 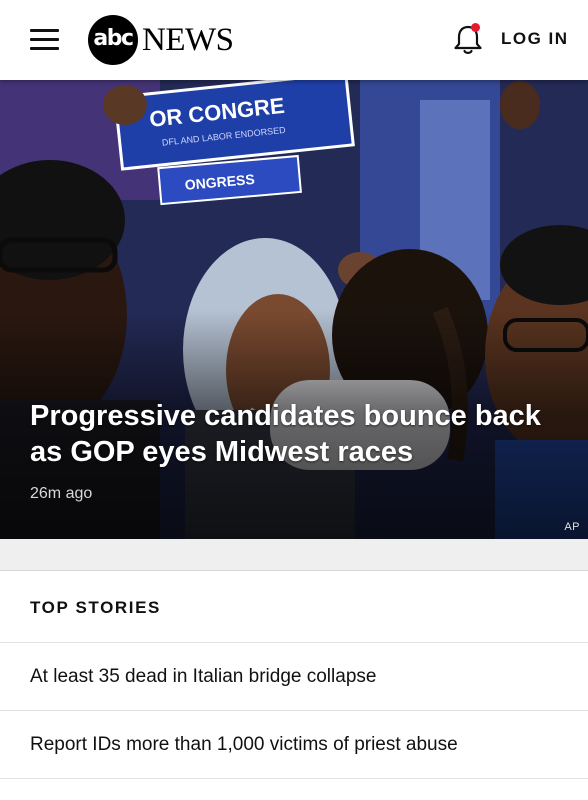 What do you see at coordinates (572, 527) in the screenshot?
I see `photo-credit: AP` at bounding box center [572, 527].